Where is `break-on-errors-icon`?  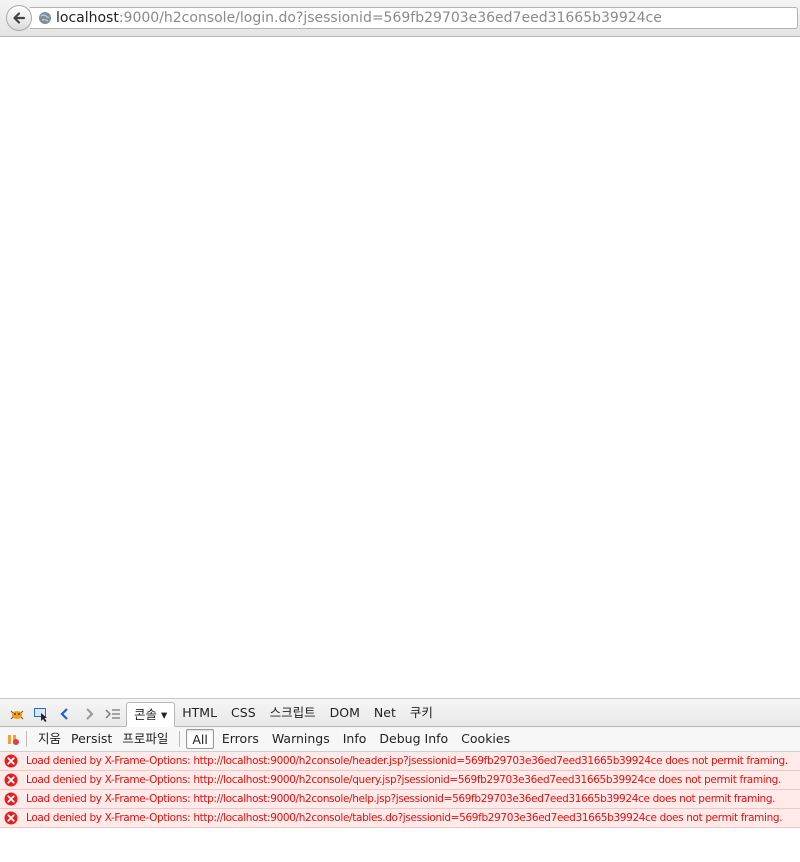
break-on-errors-icon is located at coordinates (13, 739).